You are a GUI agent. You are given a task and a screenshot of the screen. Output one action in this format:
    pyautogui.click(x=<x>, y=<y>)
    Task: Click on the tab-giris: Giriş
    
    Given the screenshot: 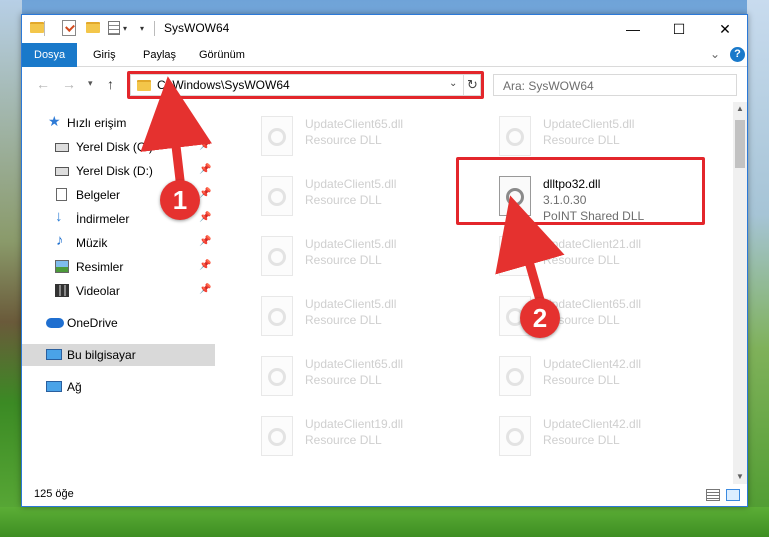 What is the action you would take?
    pyautogui.click(x=104, y=55)
    